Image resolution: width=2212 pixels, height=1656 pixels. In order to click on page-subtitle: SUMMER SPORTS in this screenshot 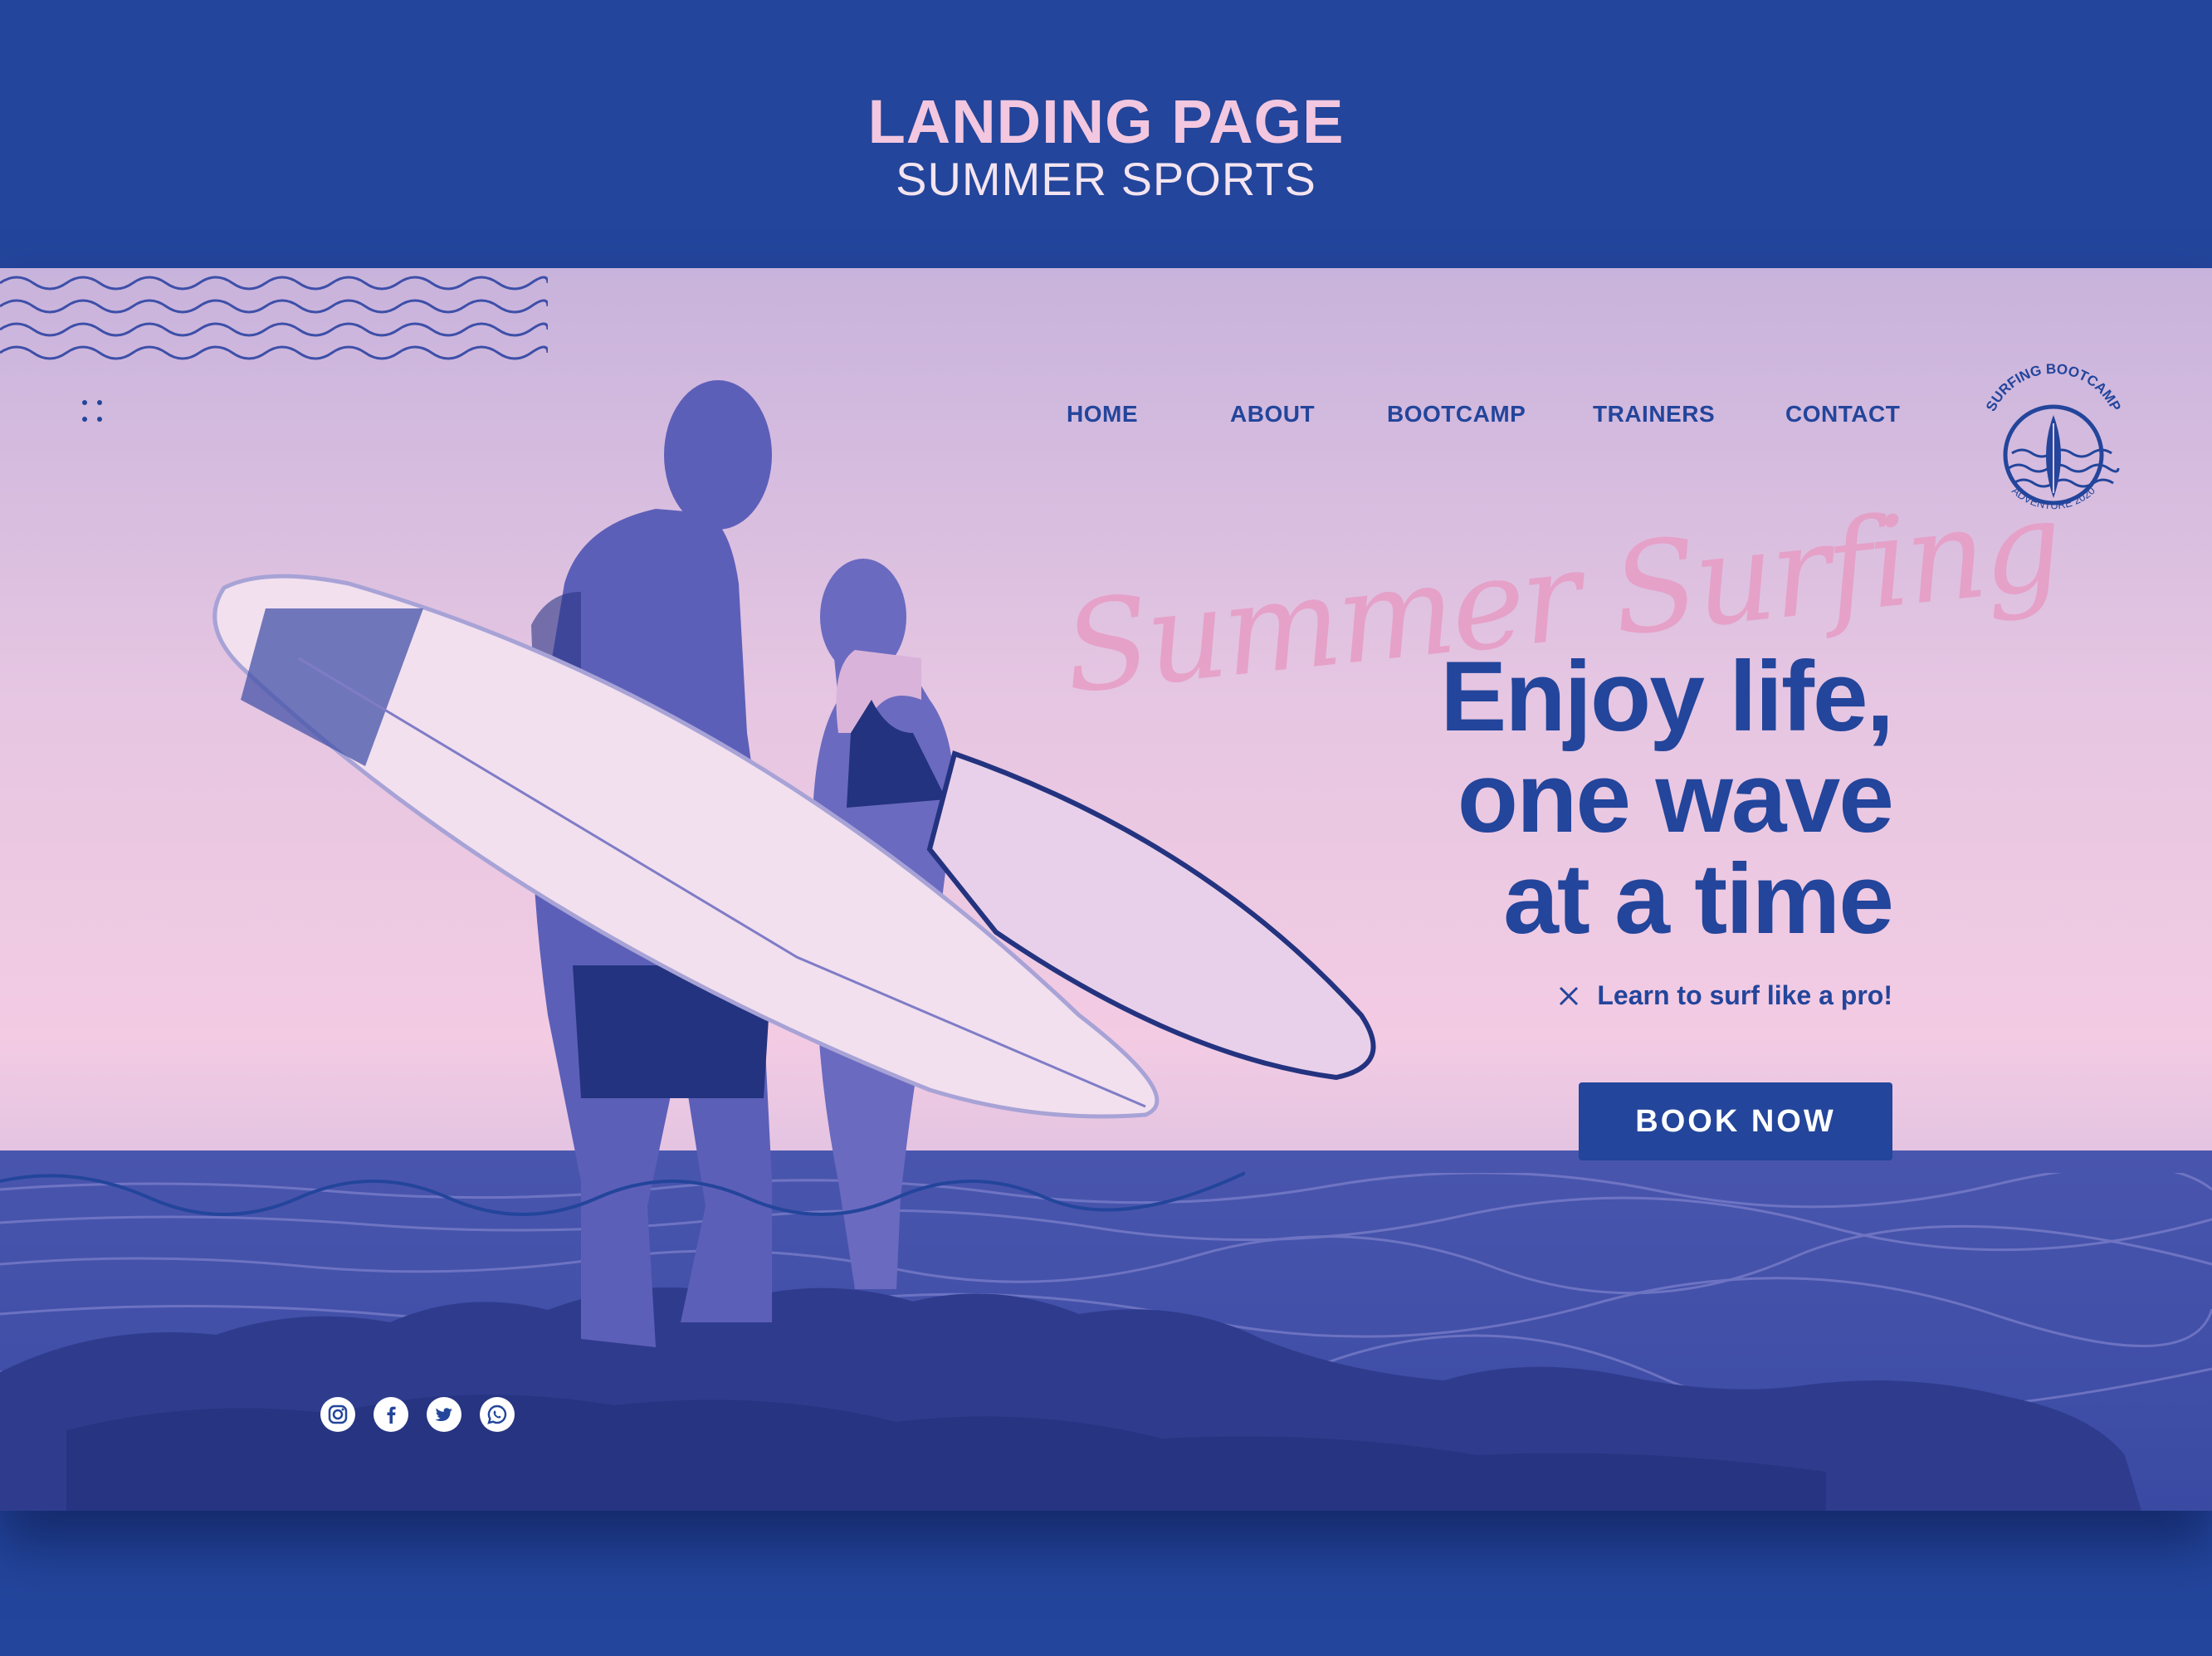, I will do `click(1106, 179)`.